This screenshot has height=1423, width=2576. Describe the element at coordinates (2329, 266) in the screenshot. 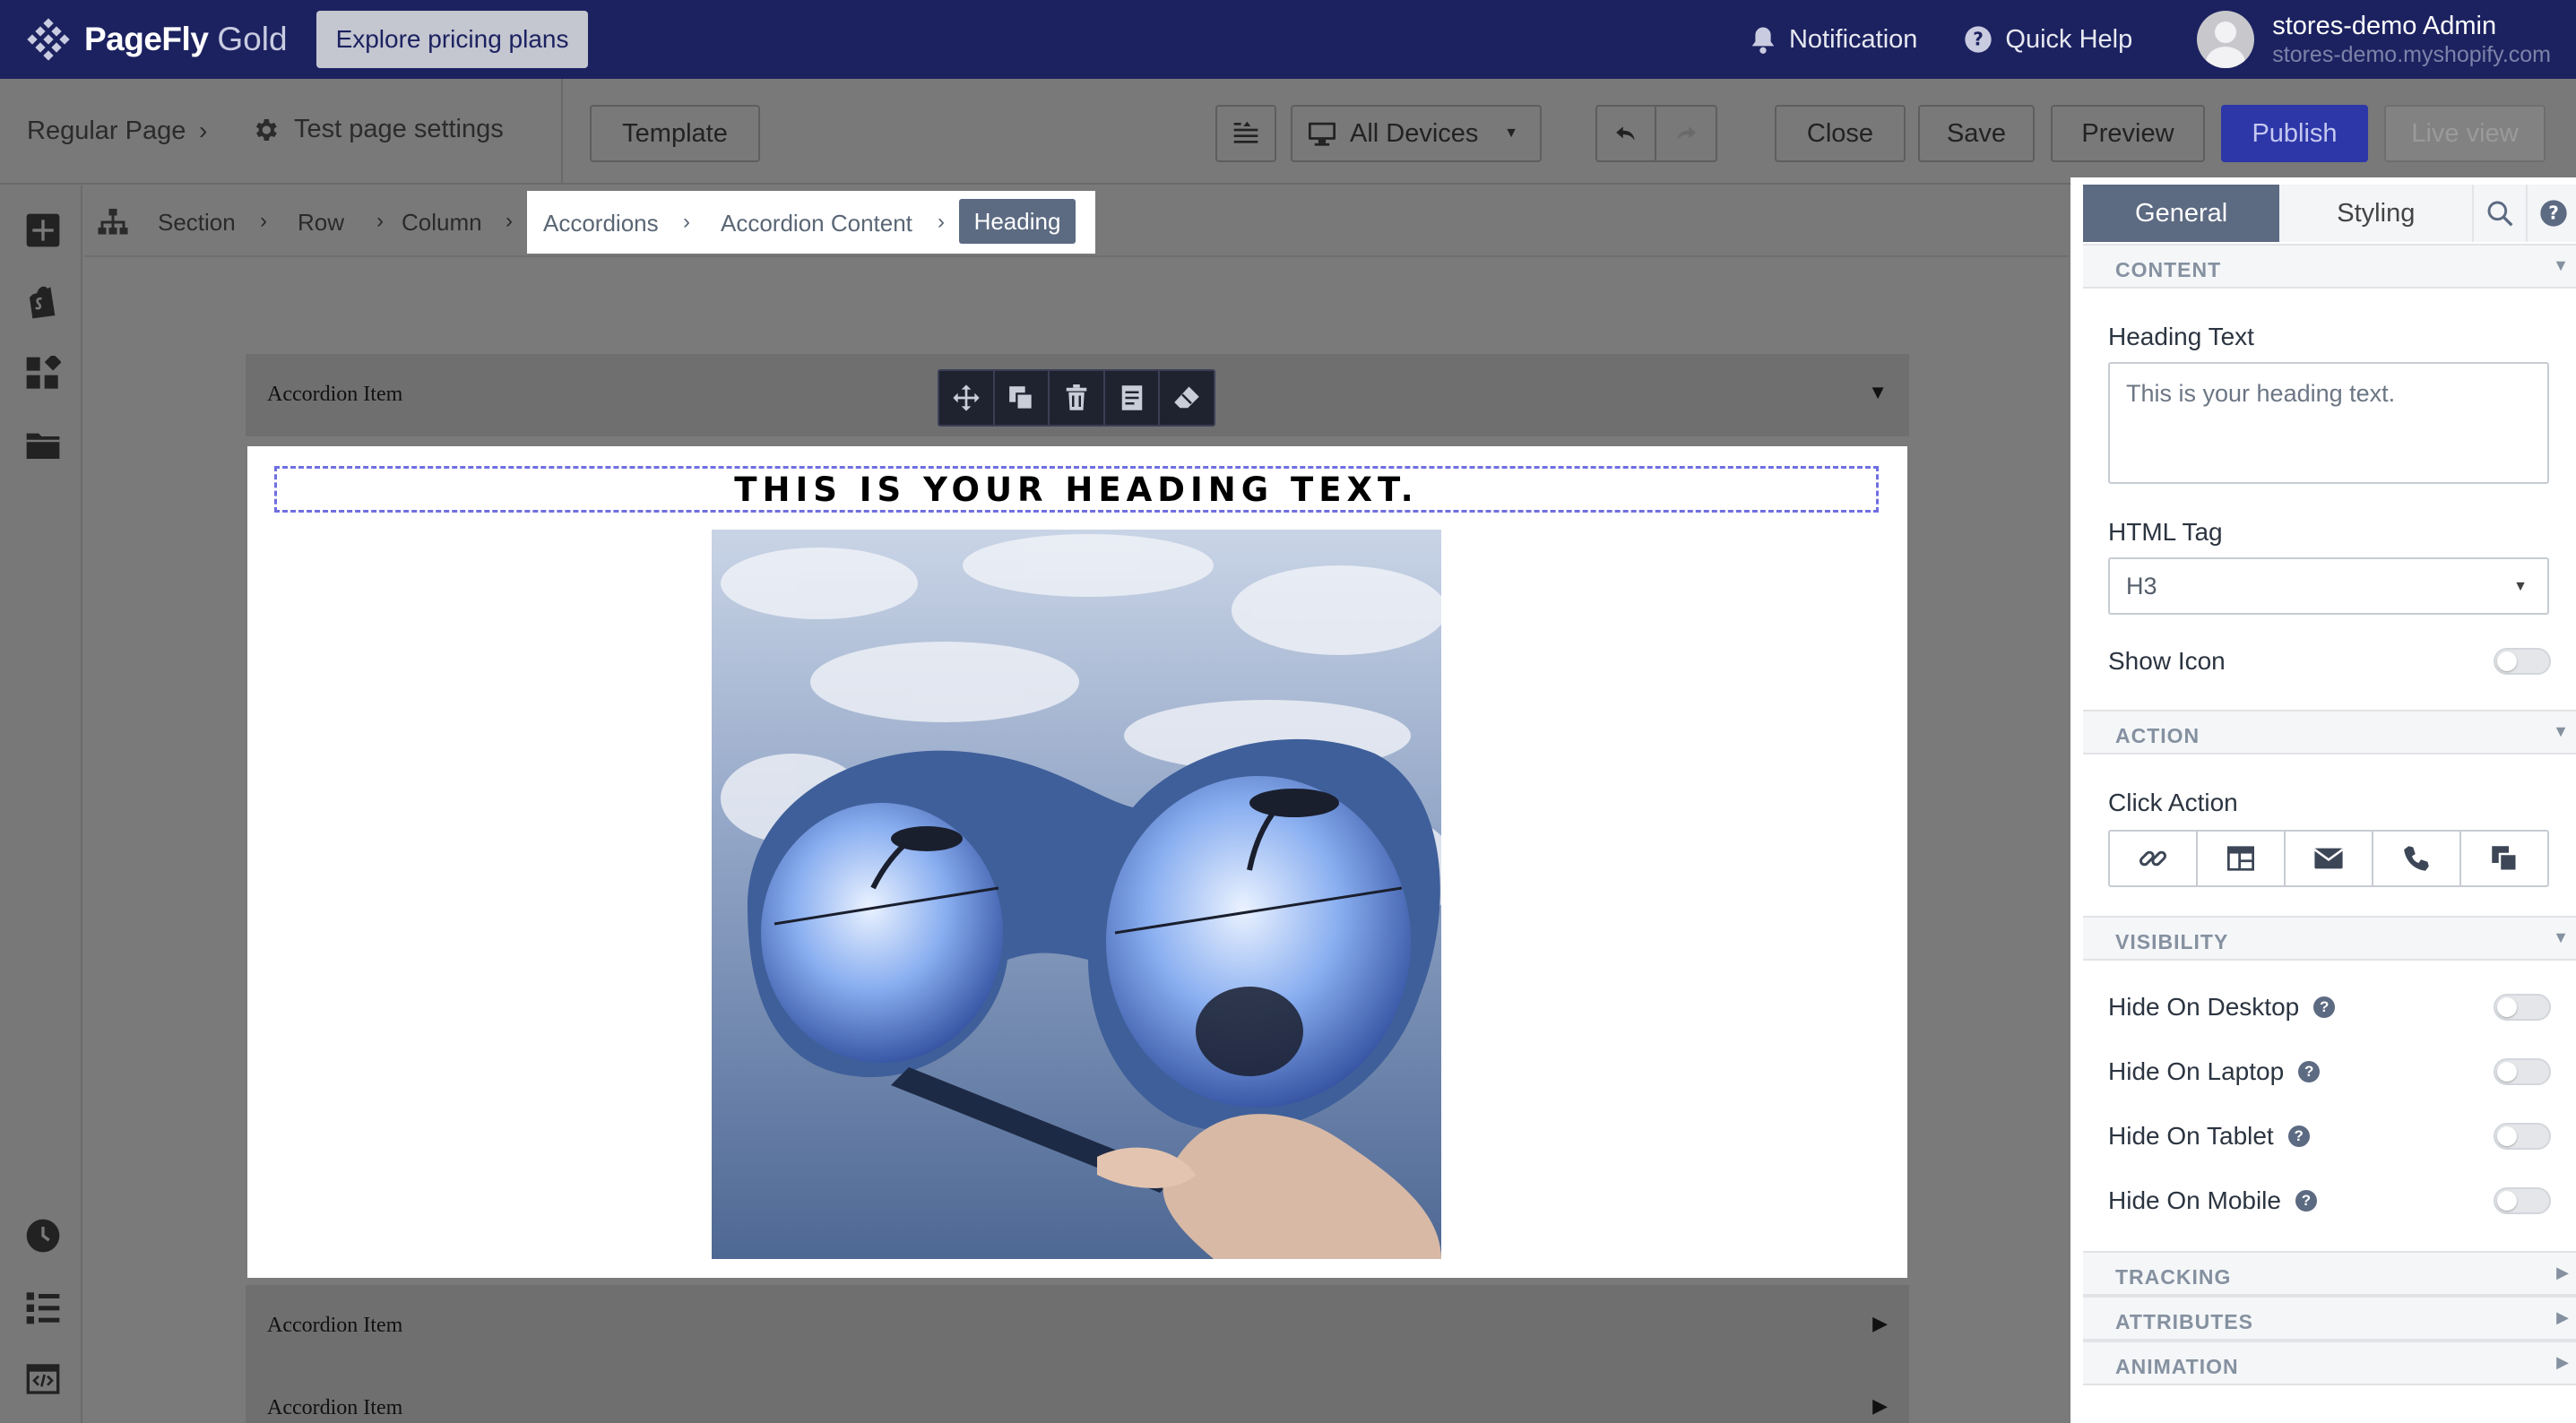

I see `content-section-header: CONTENT ▼` at that location.